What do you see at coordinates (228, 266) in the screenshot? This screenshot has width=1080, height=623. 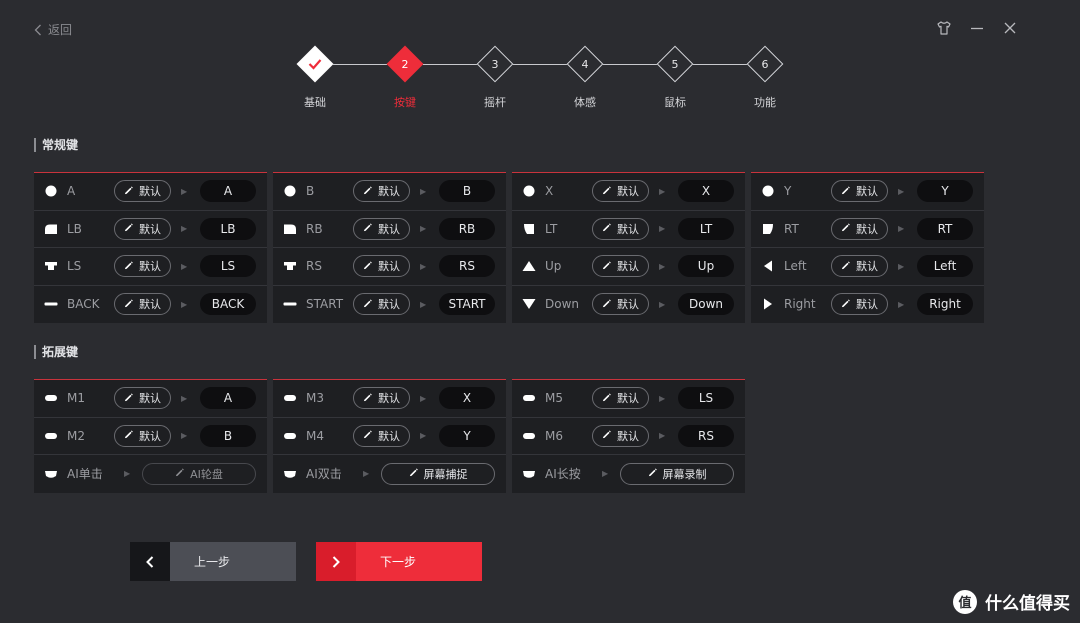 I see `mapped-value: LS` at bounding box center [228, 266].